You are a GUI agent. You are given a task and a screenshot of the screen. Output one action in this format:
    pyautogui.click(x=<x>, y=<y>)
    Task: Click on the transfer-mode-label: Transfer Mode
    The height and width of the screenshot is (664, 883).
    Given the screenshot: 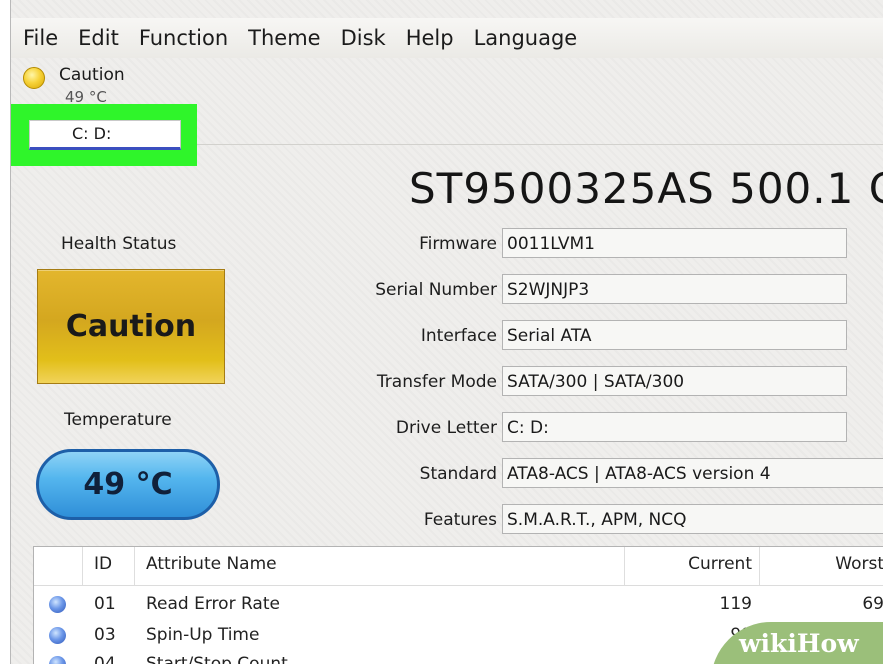 What is the action you would take?
    pyautogui.click(x=436, y=382)
    